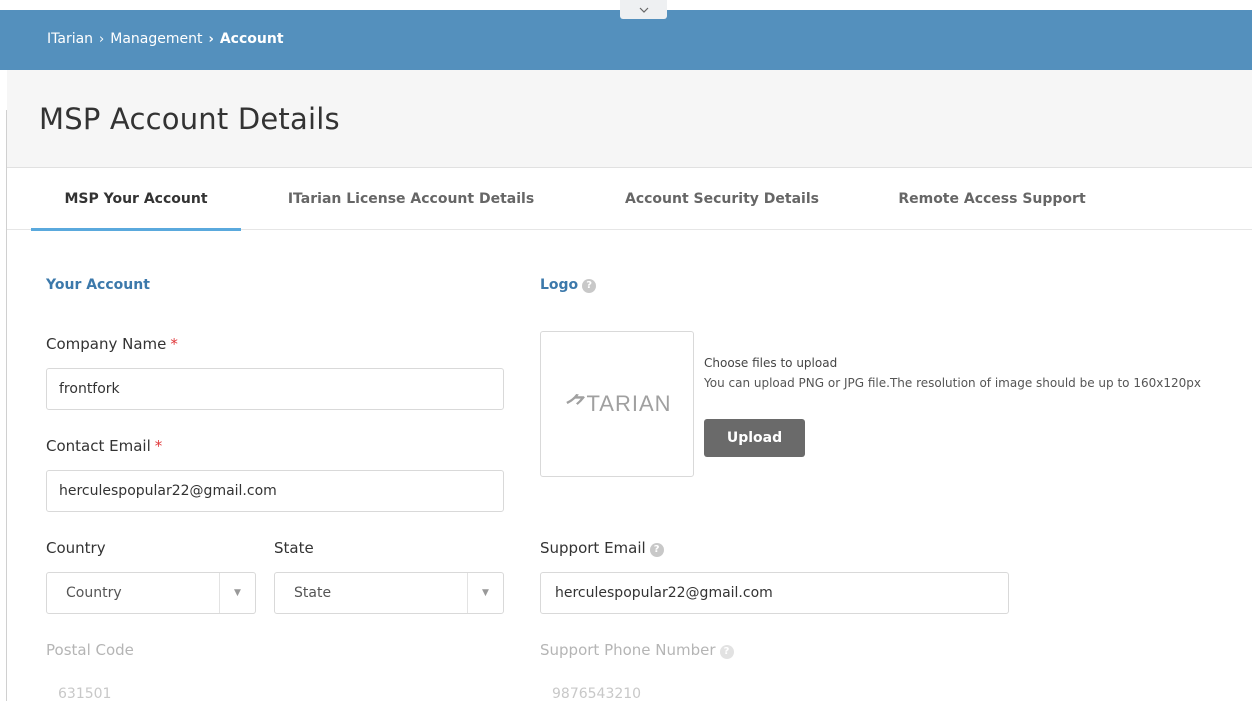 Image resolution: width=1252 pixels, height=701 pixels. What do you see at coordinates (189, 119) in the screenshot?
I see `page-title: MSP Account Details` at bounding box center [189, 119].